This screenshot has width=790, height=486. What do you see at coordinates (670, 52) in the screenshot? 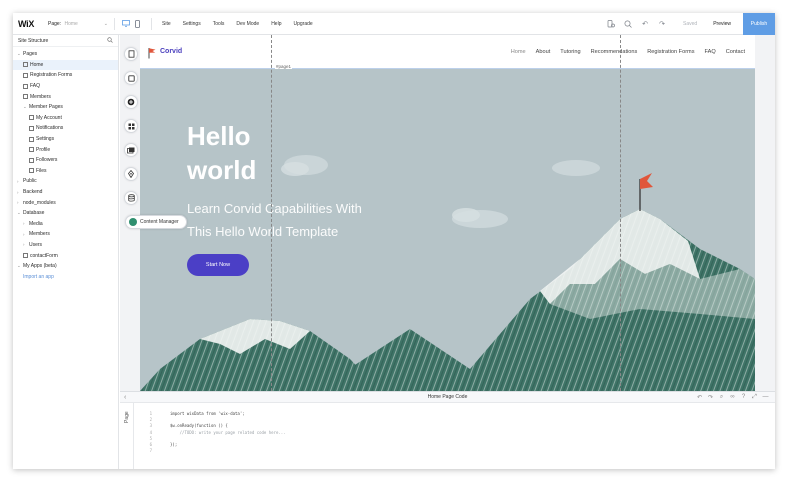
I see `nav-registration-forms: Registration Forms` at bounding box center [670, 52].